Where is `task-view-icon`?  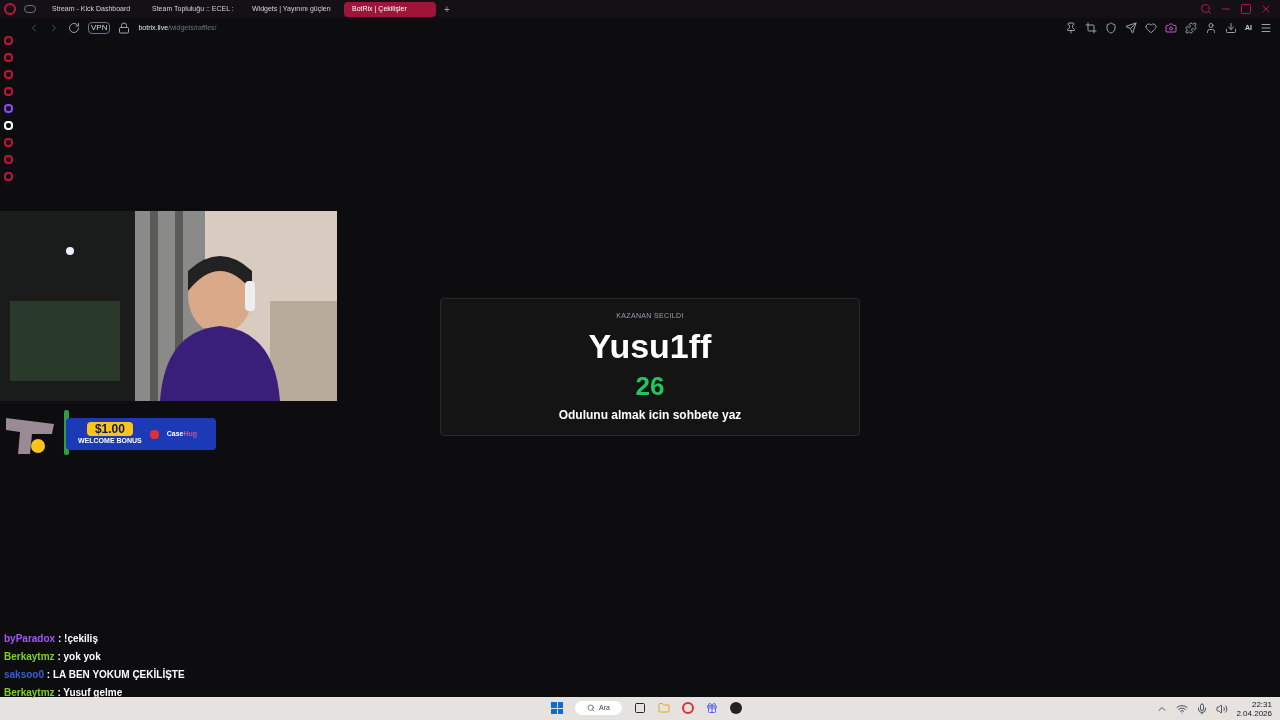
task-view-icon is located at coordinates (639, 708).